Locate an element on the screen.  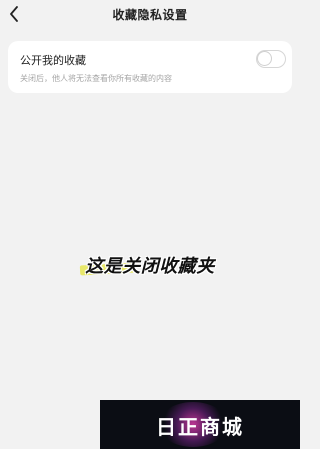
watermark-logo: 日正商城 is located at coordinates (200, 424).